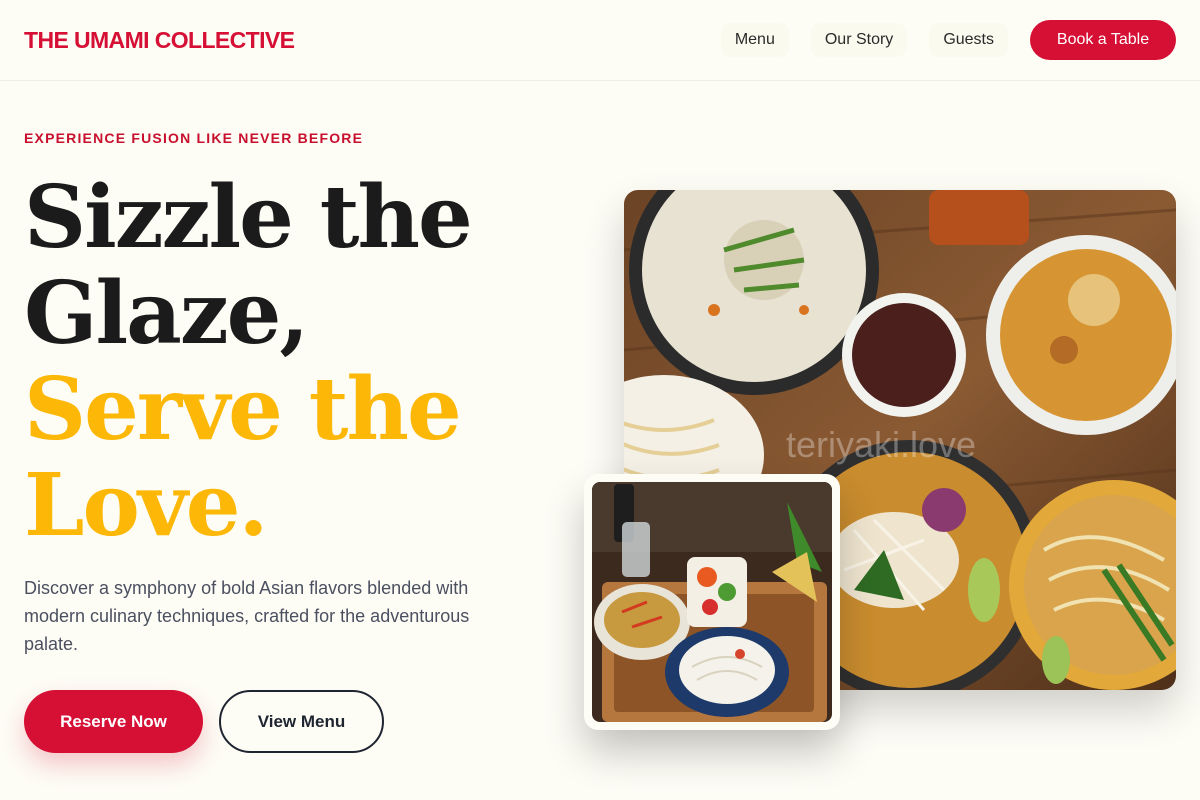 The width and height of the screenshot is (1200, 800). I want to click on hero-eyebrow: EXPERIENCE FUSION LIKE NEVER BEFORE, so click(194, 138).